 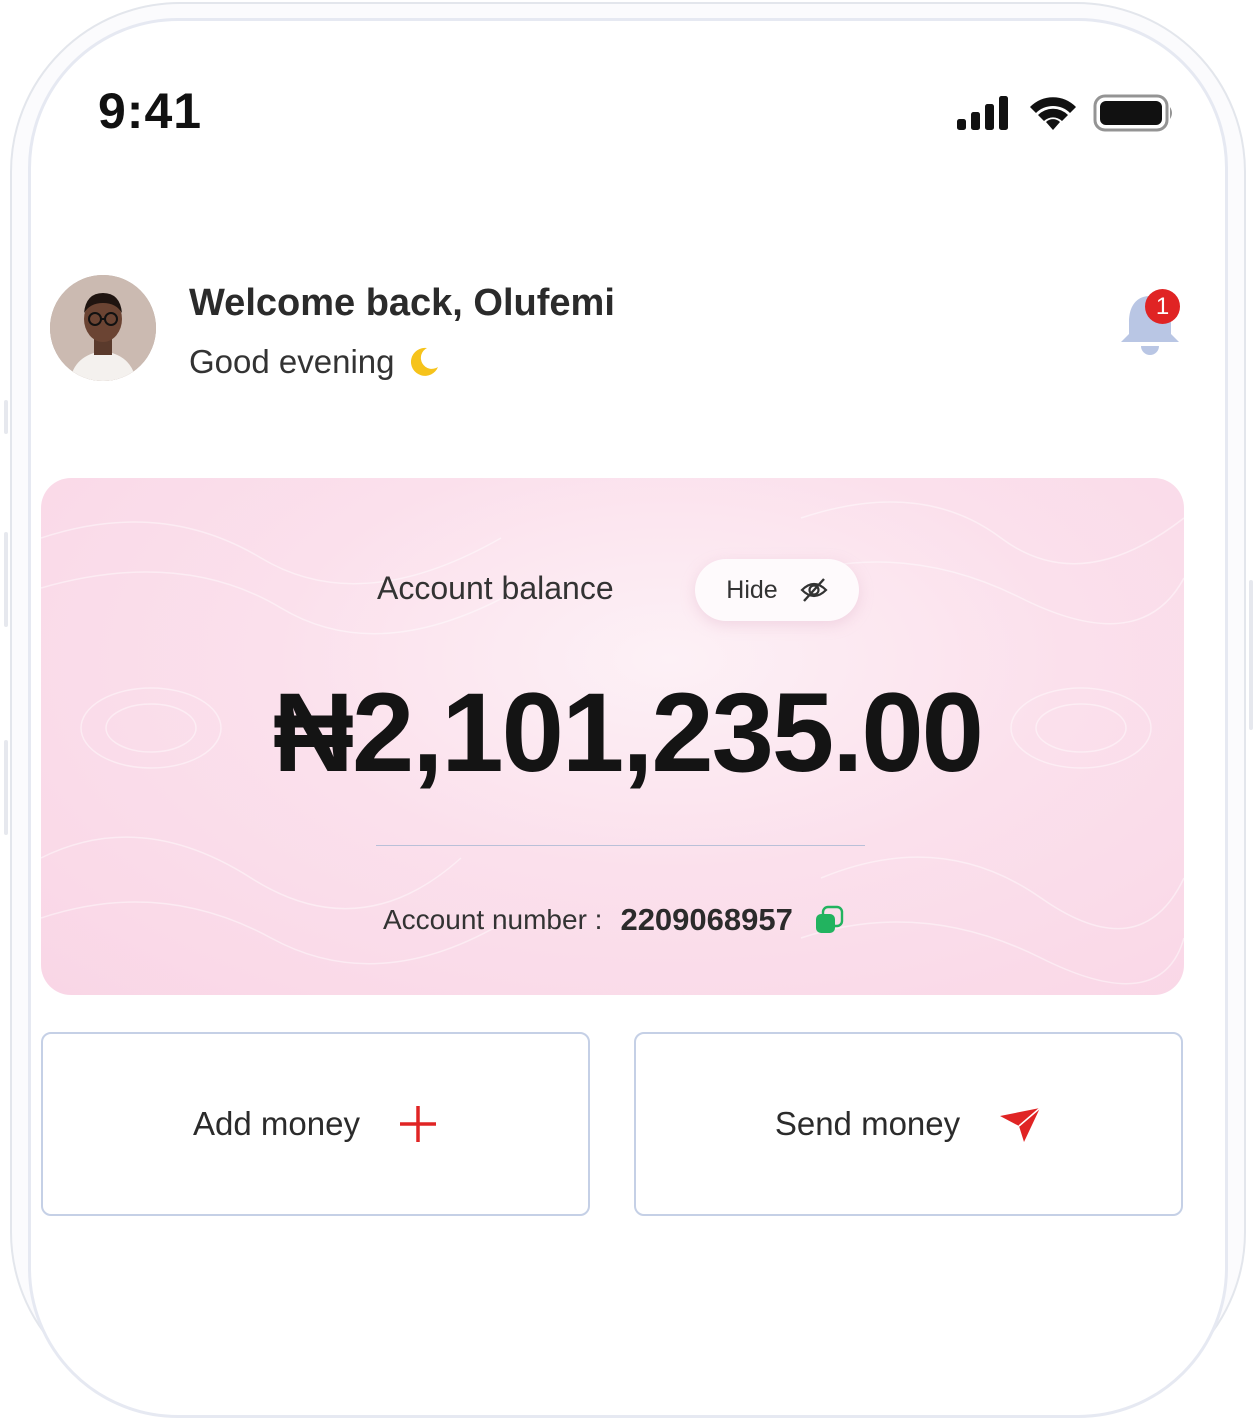 I want to click on status-icons, so click(x=1065, y=113).